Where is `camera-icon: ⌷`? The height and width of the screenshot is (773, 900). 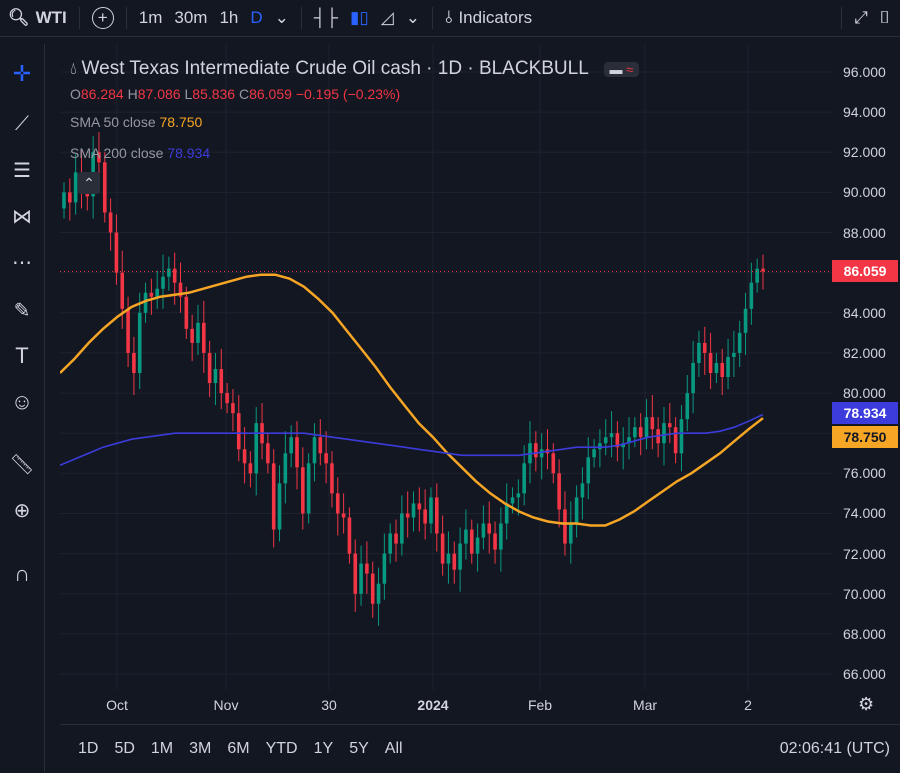
camera-icon: ⌷ is located at coordinates (887, 18).